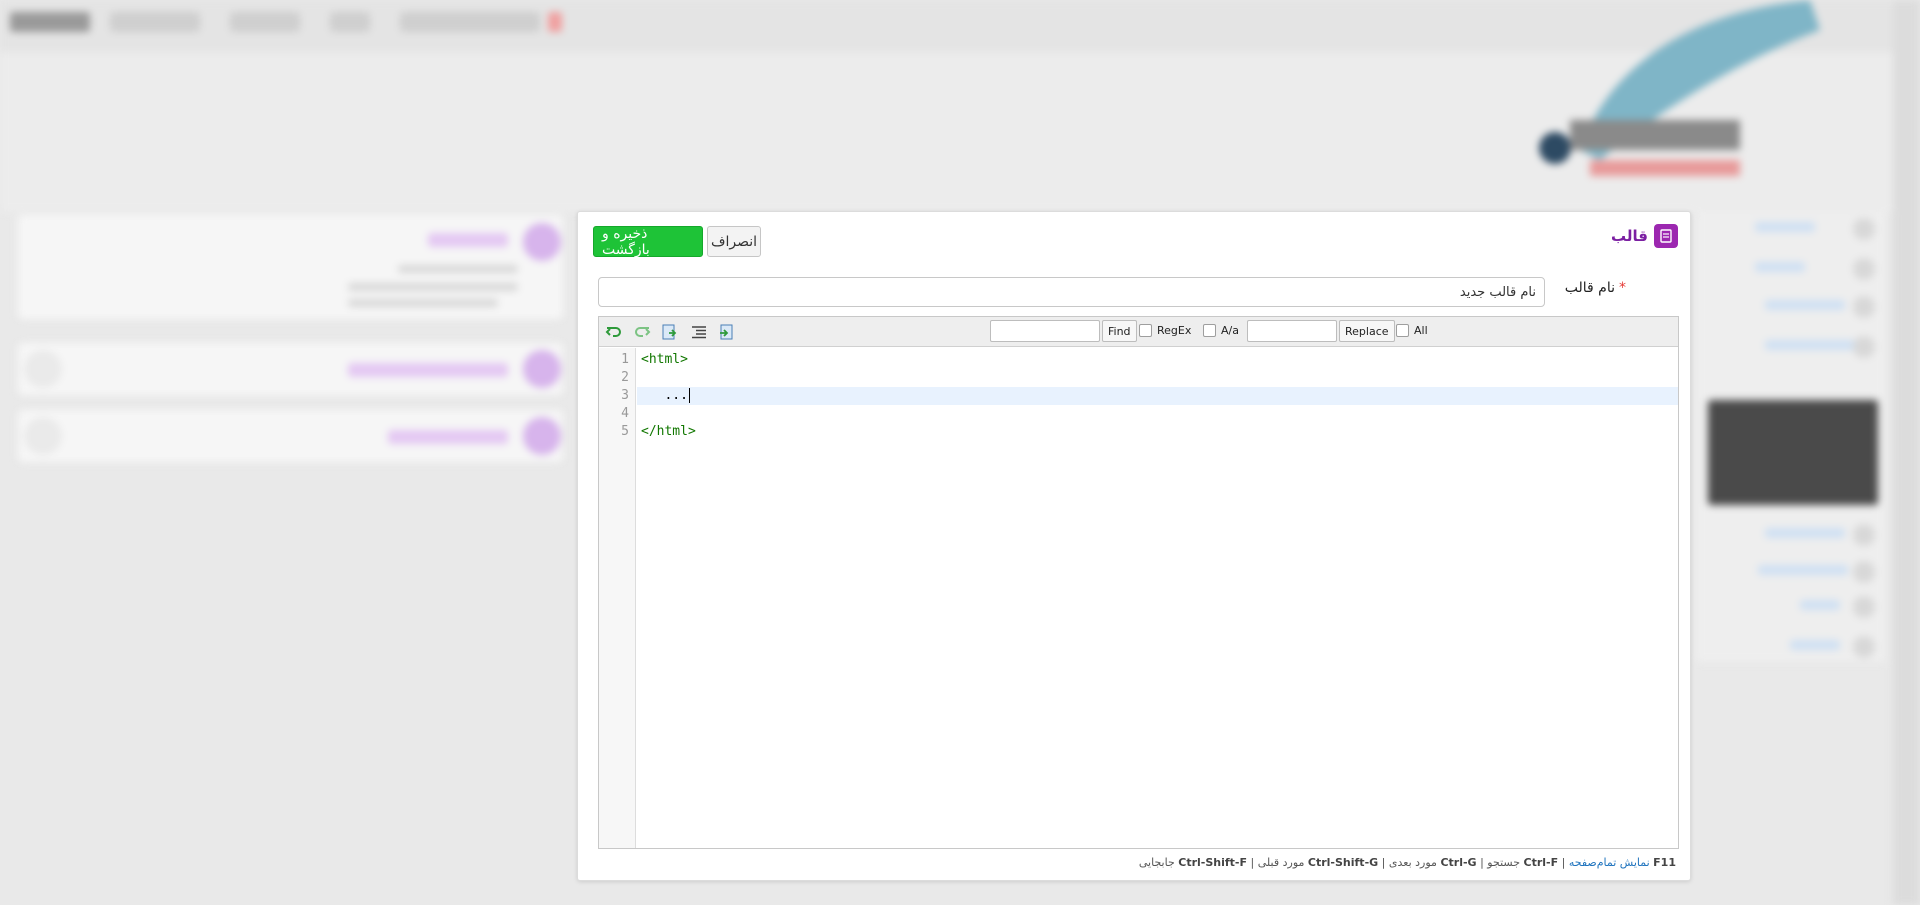  What do you see at coordinates (1119, 331) in the screenshot?
I see `find-button: Find` at bounding box center [1119, 331].